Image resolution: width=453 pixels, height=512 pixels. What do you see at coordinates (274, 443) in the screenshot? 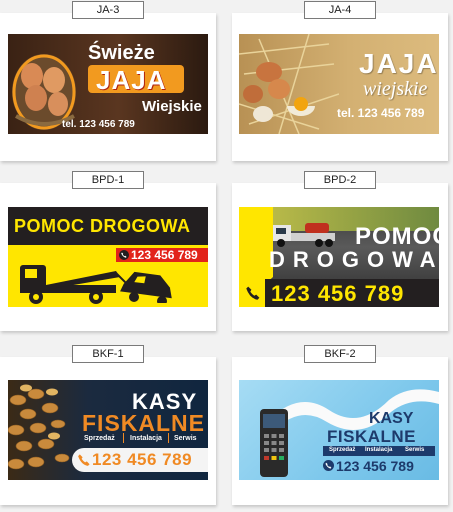
I see `payment-terminal-icon` at bounding box center [274, 443].